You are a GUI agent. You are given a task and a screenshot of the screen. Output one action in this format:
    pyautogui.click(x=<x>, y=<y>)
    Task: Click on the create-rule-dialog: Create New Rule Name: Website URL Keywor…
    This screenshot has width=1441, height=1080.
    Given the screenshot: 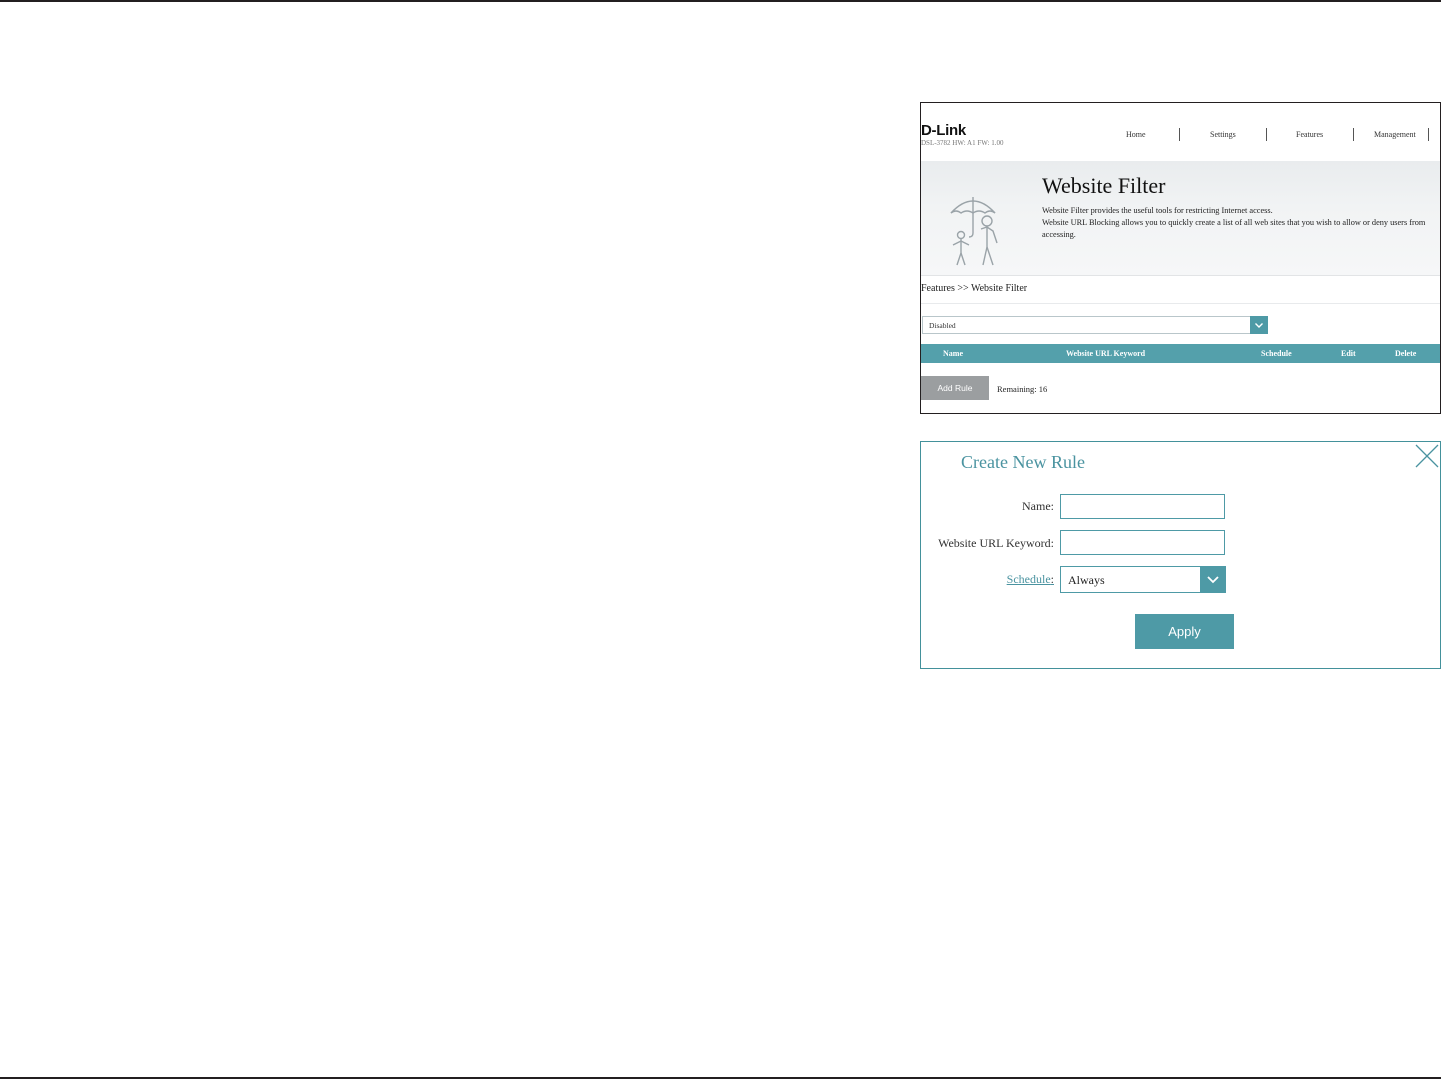 What is the action you would take?
    pyautogui.click(x=1180, y=555)
    